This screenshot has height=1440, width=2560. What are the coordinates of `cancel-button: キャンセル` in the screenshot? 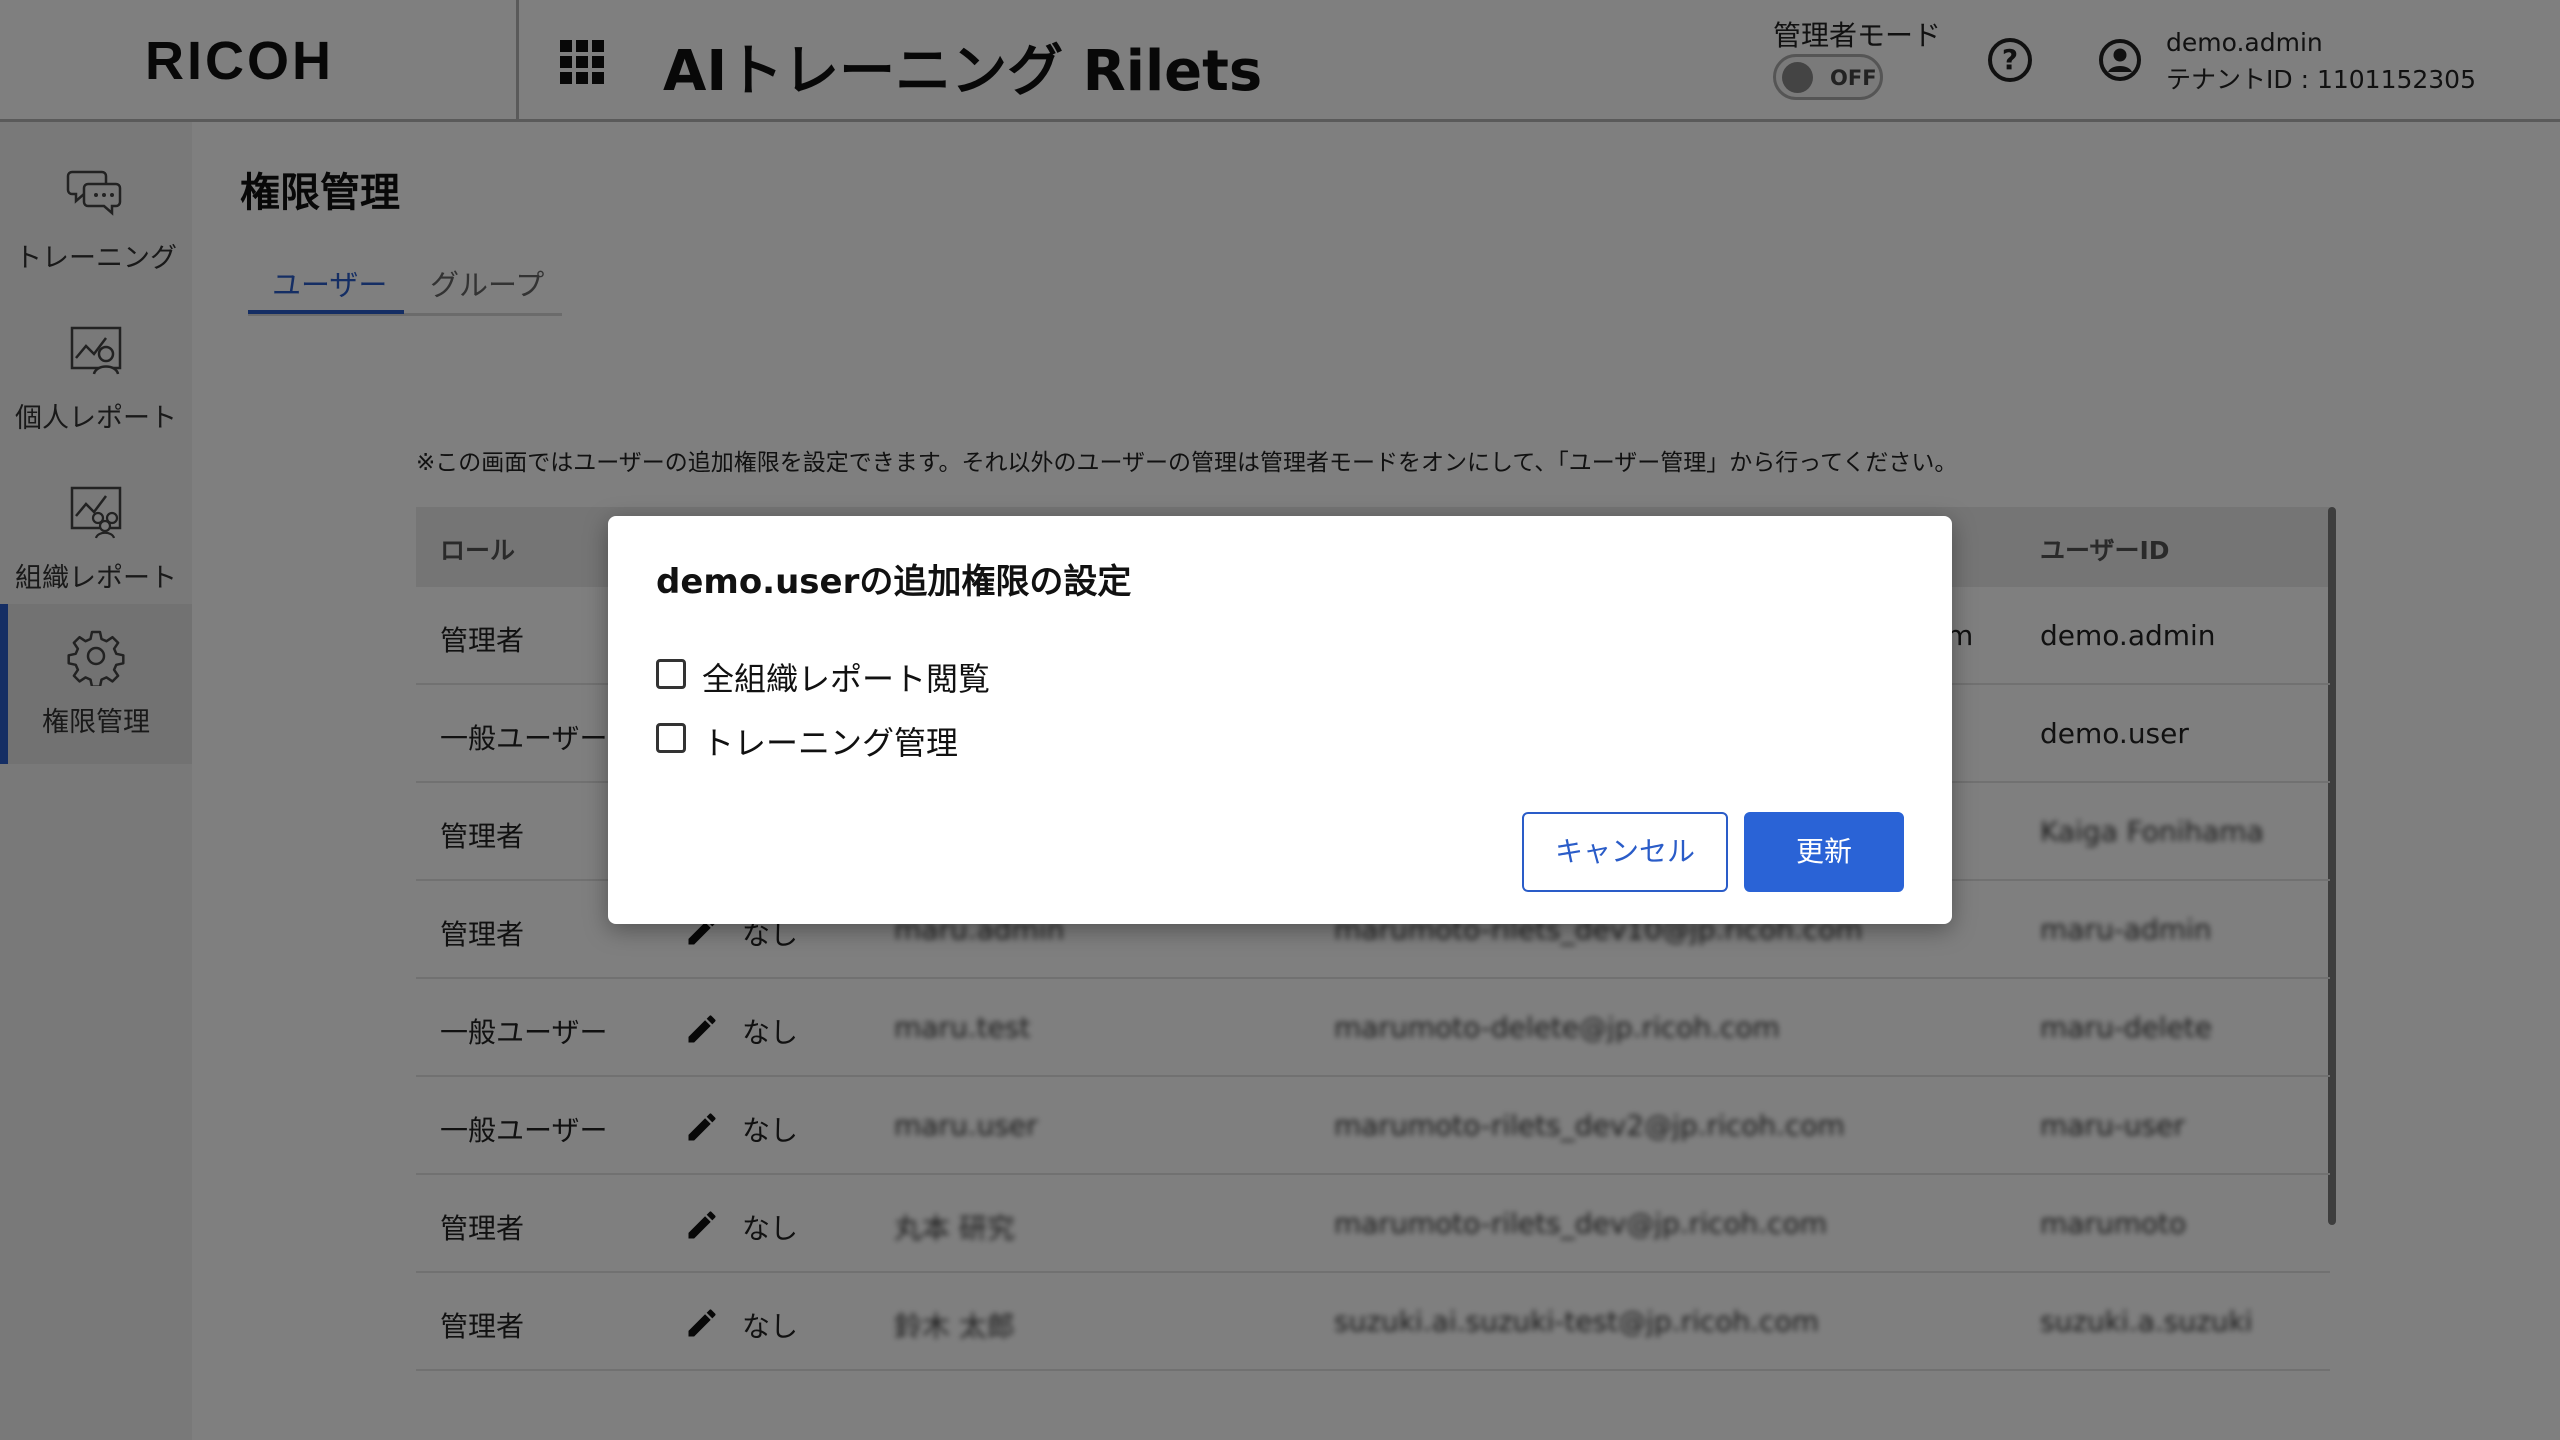 It's located at (1625, 852).